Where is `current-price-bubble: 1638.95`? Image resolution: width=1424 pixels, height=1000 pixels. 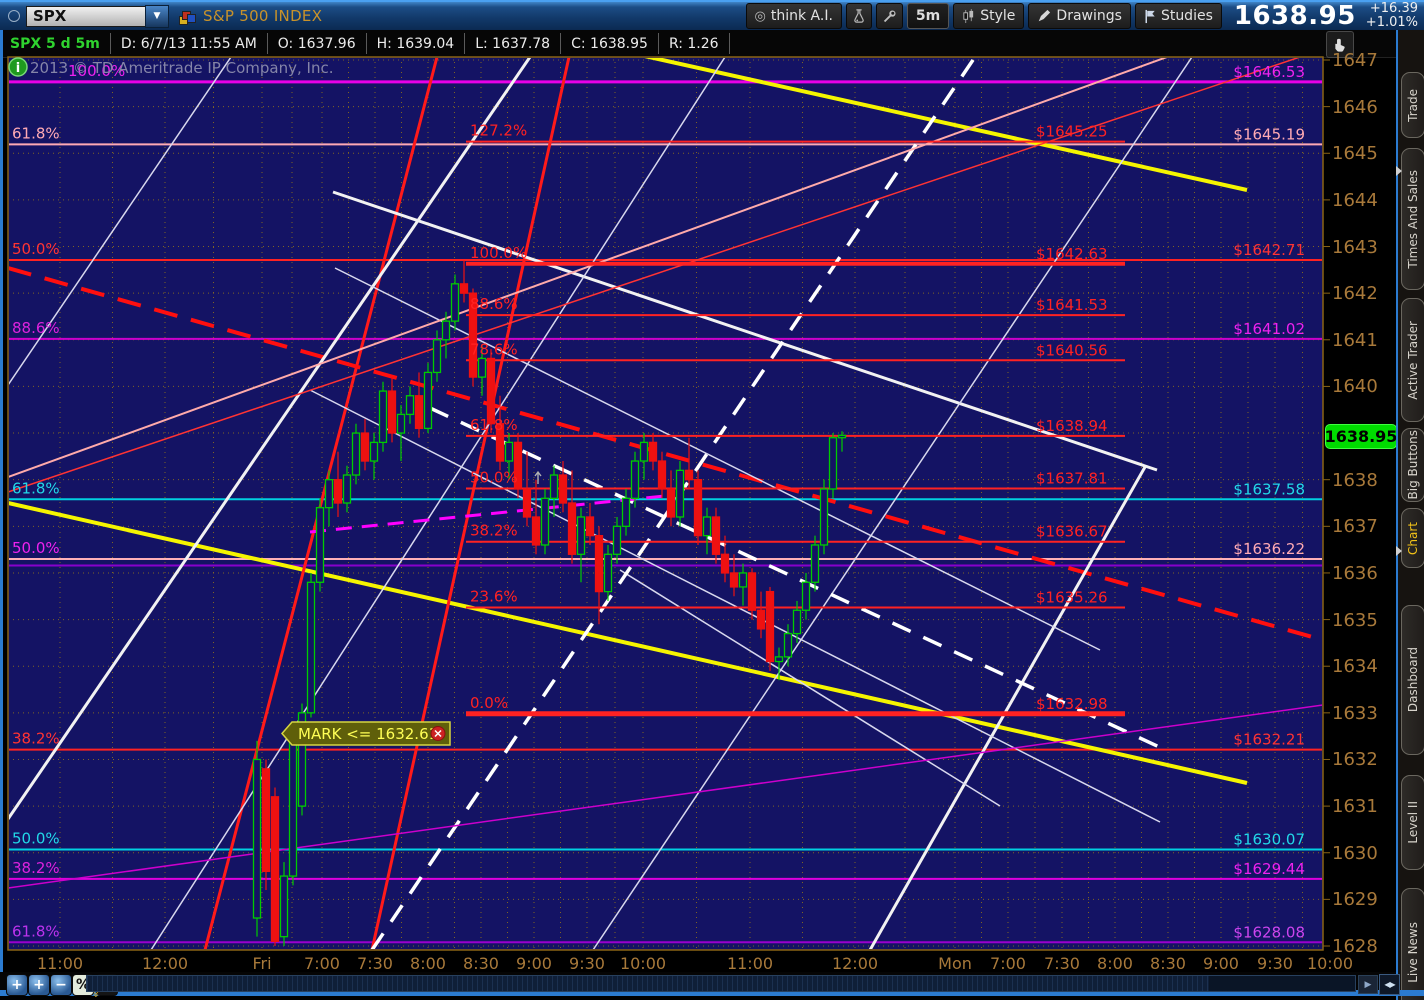 current-price-bubble: 1638.95 is located at coordinates (1361, 436).